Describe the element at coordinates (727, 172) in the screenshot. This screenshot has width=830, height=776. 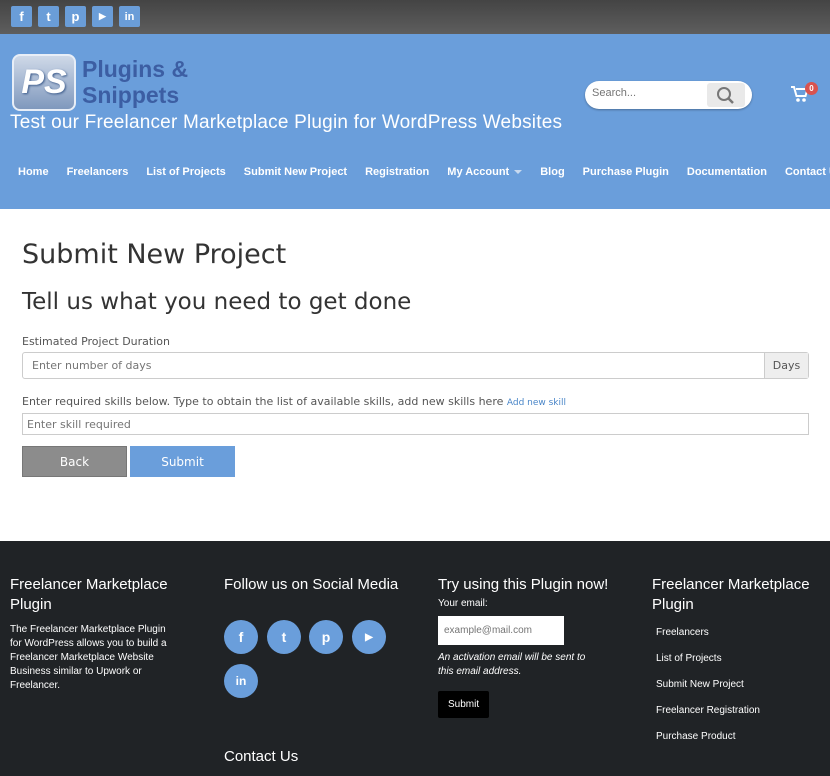
I see `nav-documentation: Documentation` at that location.